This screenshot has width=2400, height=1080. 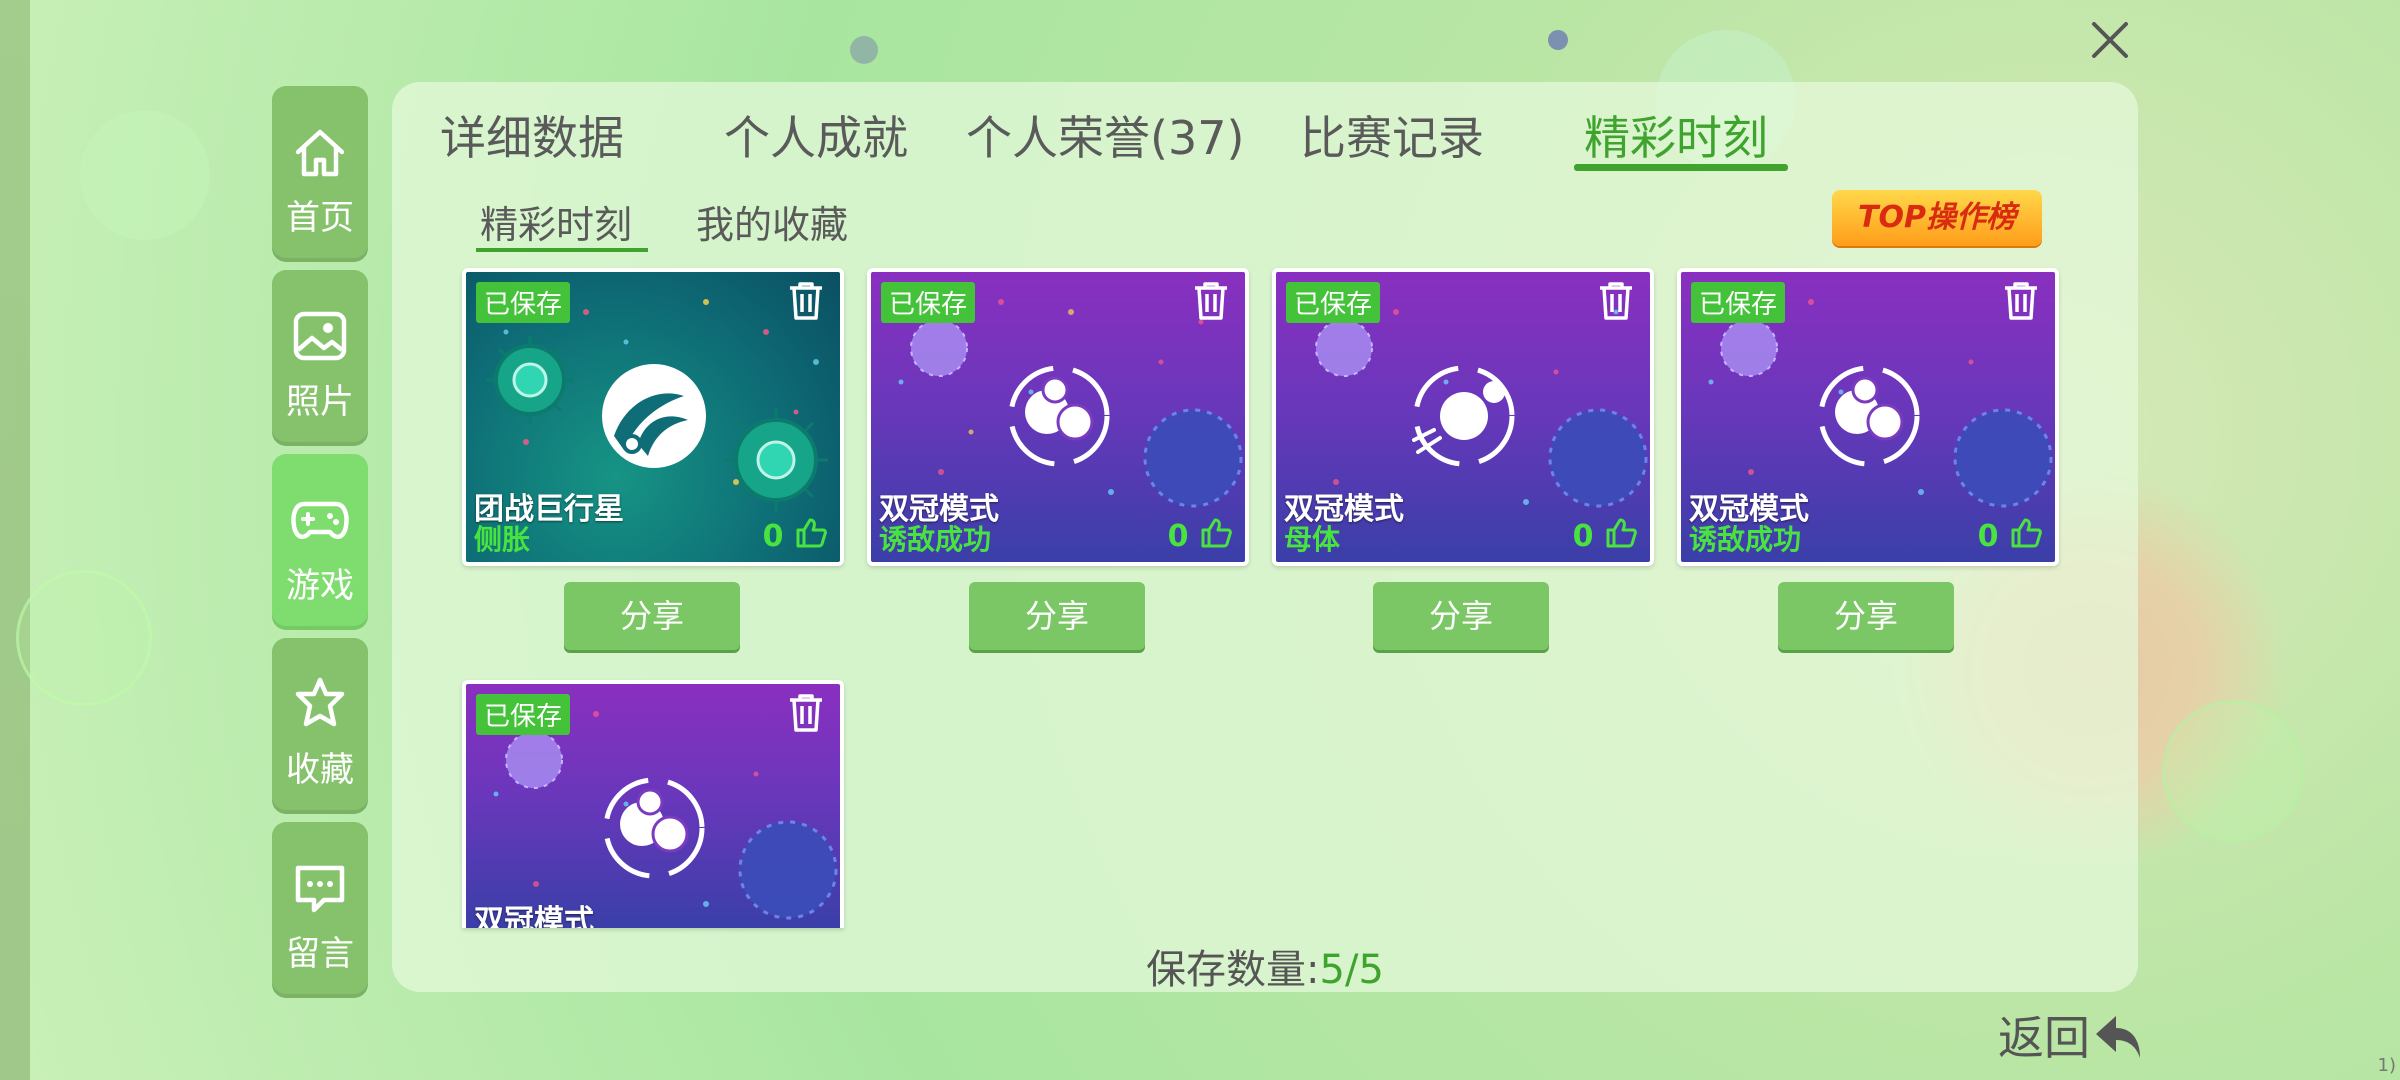 I want to click on corner-text: 1), so click(x=2386, y=1065).